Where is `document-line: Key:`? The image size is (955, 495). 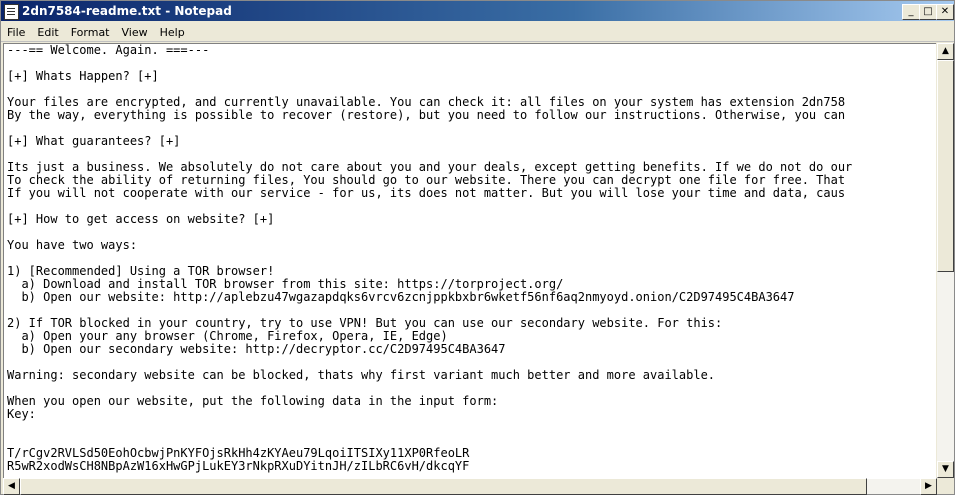 document-line: Key: is located at coordinates (21, 414).